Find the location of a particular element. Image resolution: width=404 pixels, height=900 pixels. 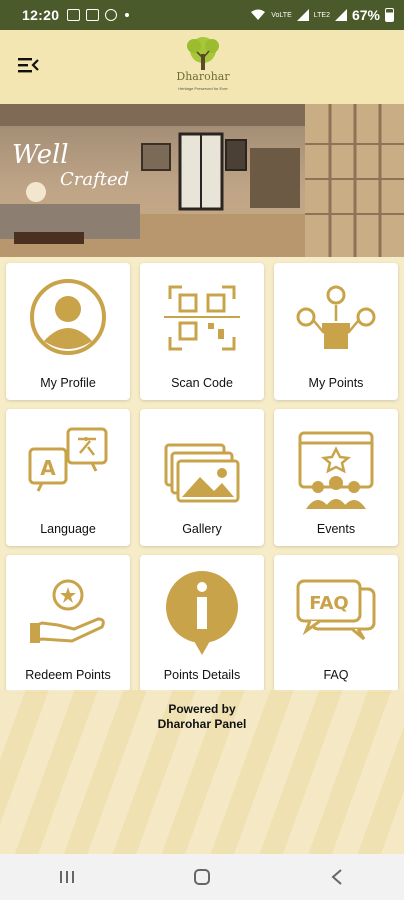

status-bar: 12:20 VoLTE LTE2 67% is located at coordinates (202, 15).